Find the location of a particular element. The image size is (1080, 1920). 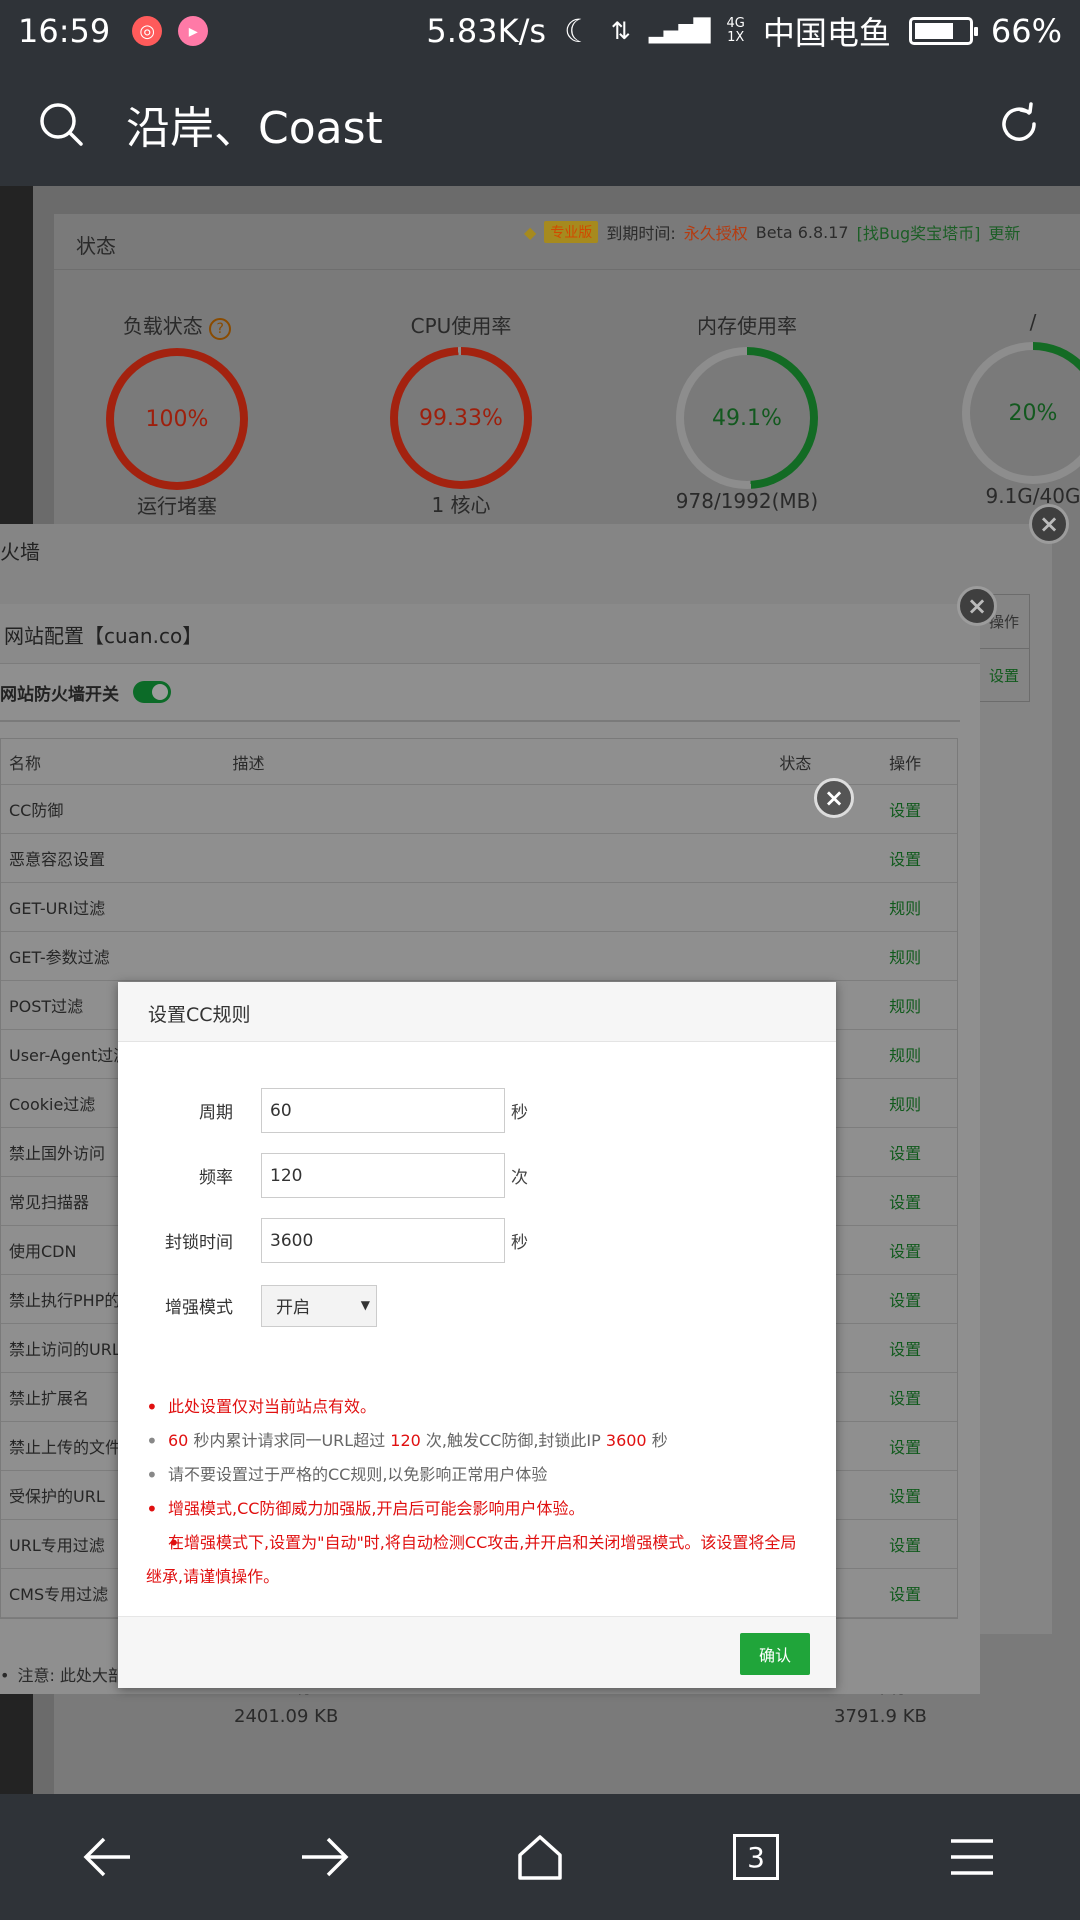

menu-icon is located at coordinates (972, 1857).